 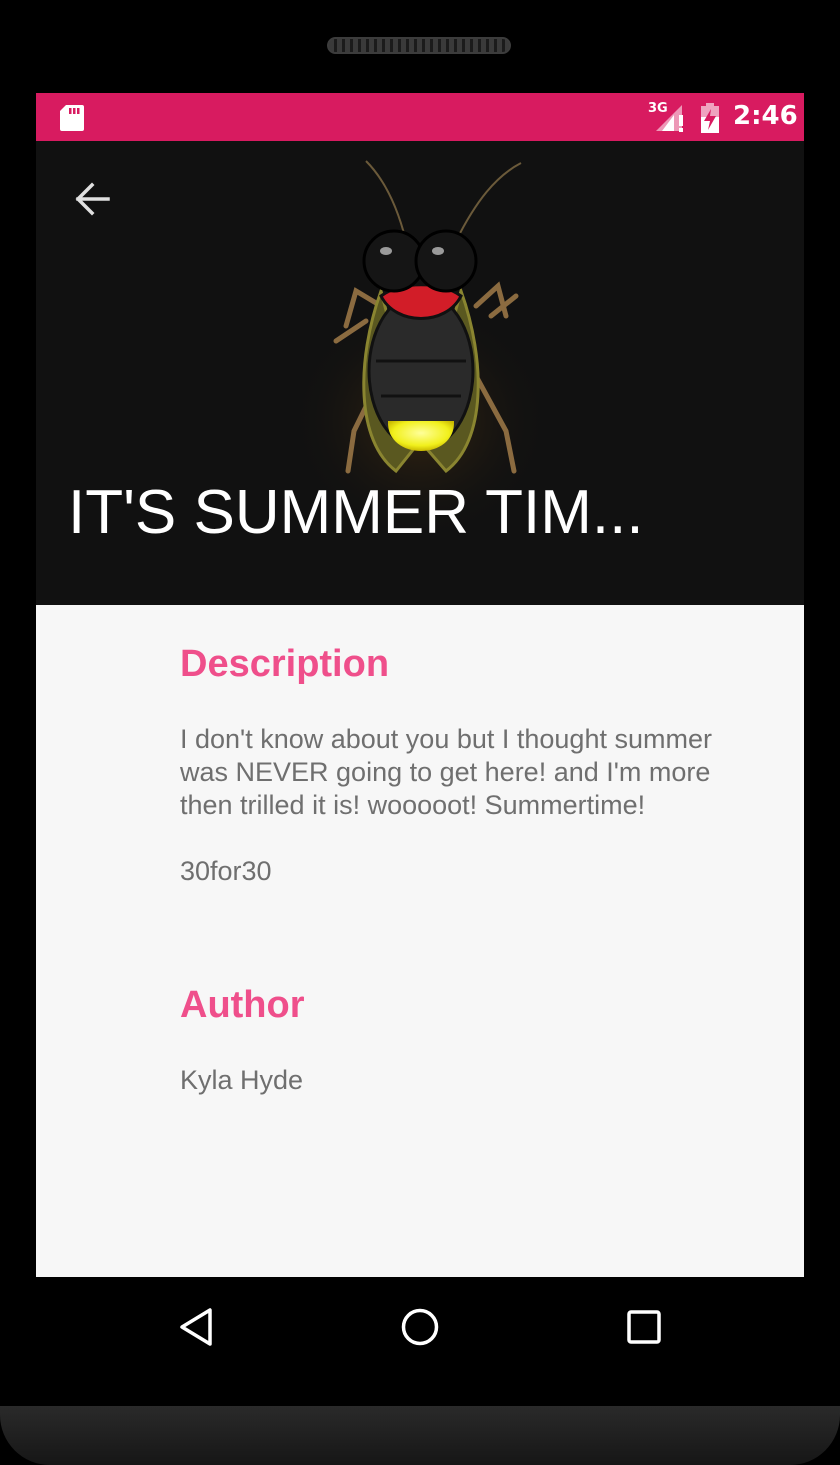 What do you see at coordinates (242, 1005) in the screenshot?
I see `author-heading: Author` at bounding box center [242, 1005].